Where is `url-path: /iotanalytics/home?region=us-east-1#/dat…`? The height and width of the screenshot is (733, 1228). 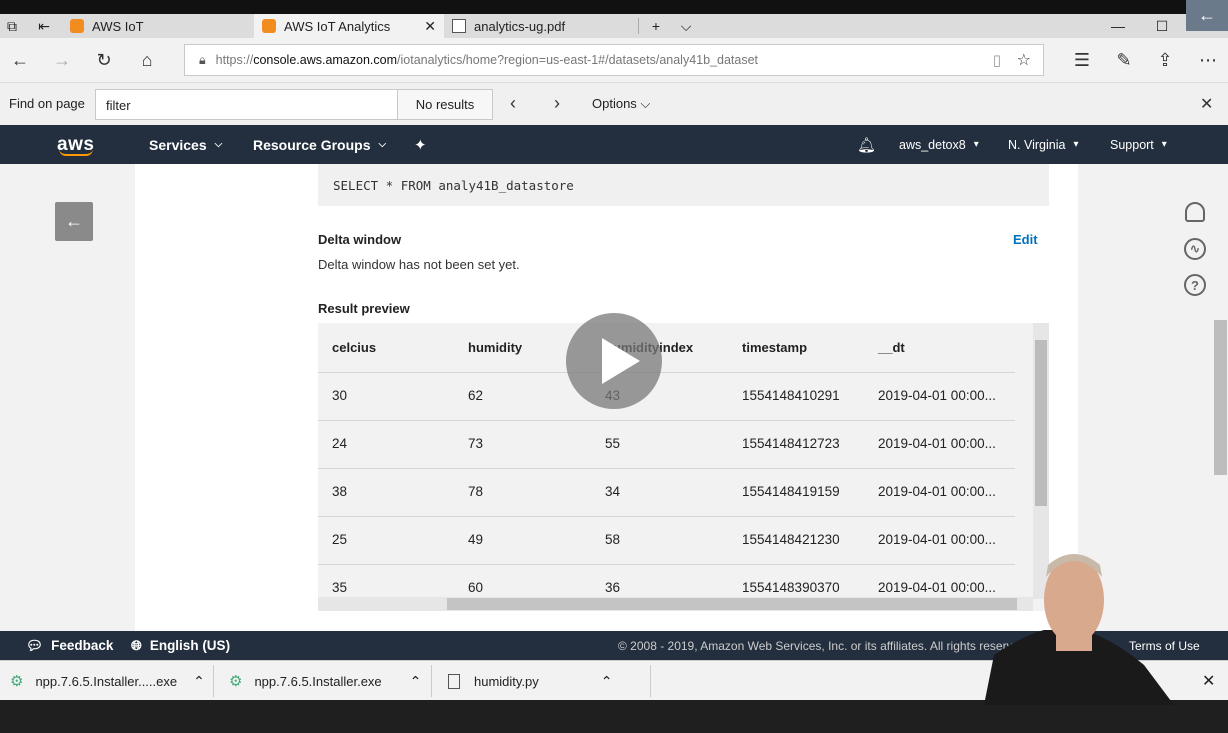 url-path: /iotanalytics/home?region=us-east-1#/dat… is located at coordinates (578, 60).